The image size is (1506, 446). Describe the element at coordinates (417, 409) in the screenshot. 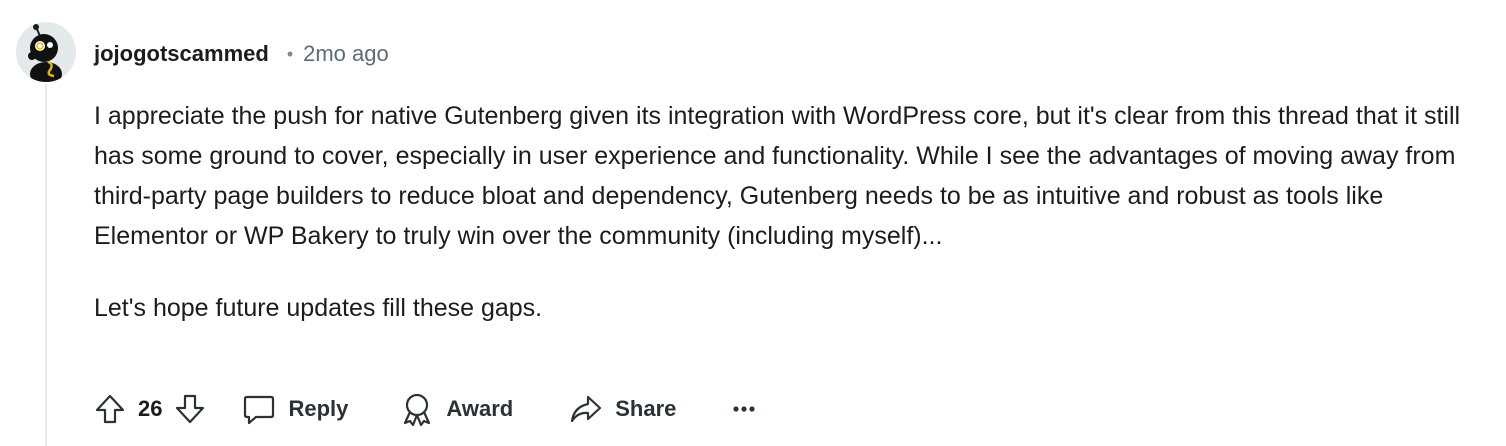

I see `award-ribbon-icon` at that location.